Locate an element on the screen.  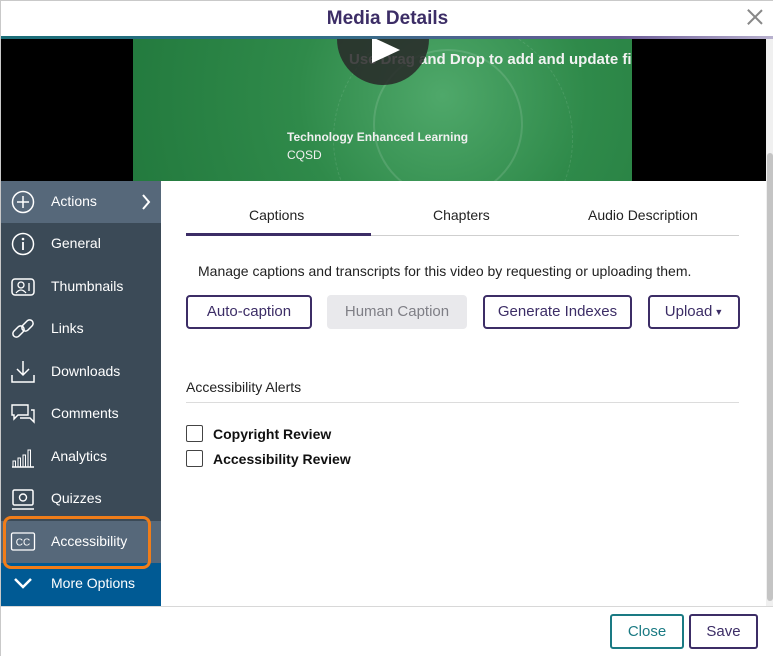
active-tab-indicator is located at coordinates (278, 234).